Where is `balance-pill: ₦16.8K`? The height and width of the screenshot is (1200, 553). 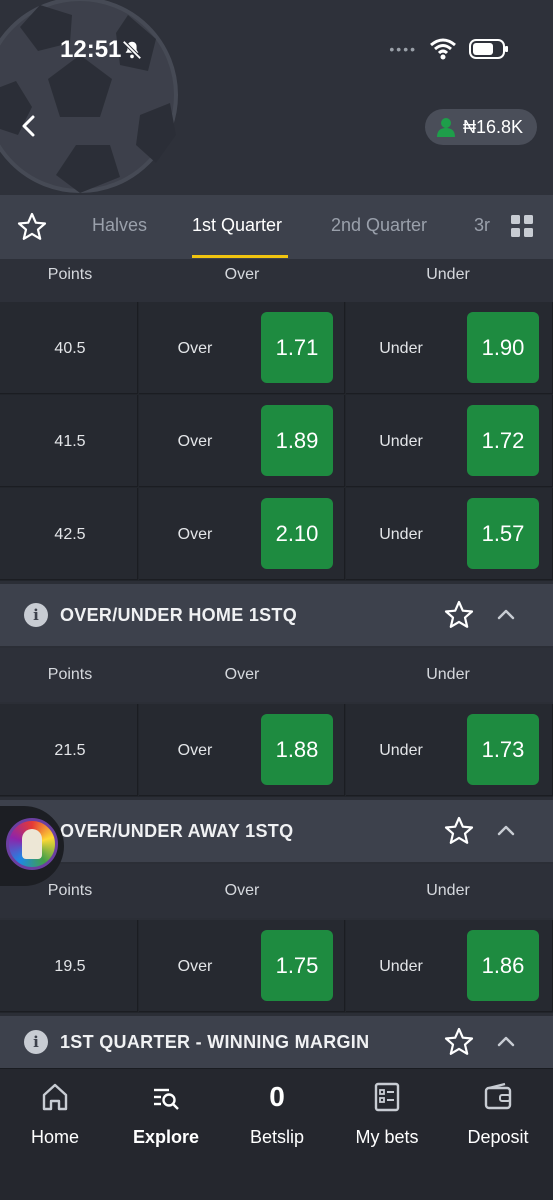
balance-pill: ₦16.8K is located at coordinates (480, 127).